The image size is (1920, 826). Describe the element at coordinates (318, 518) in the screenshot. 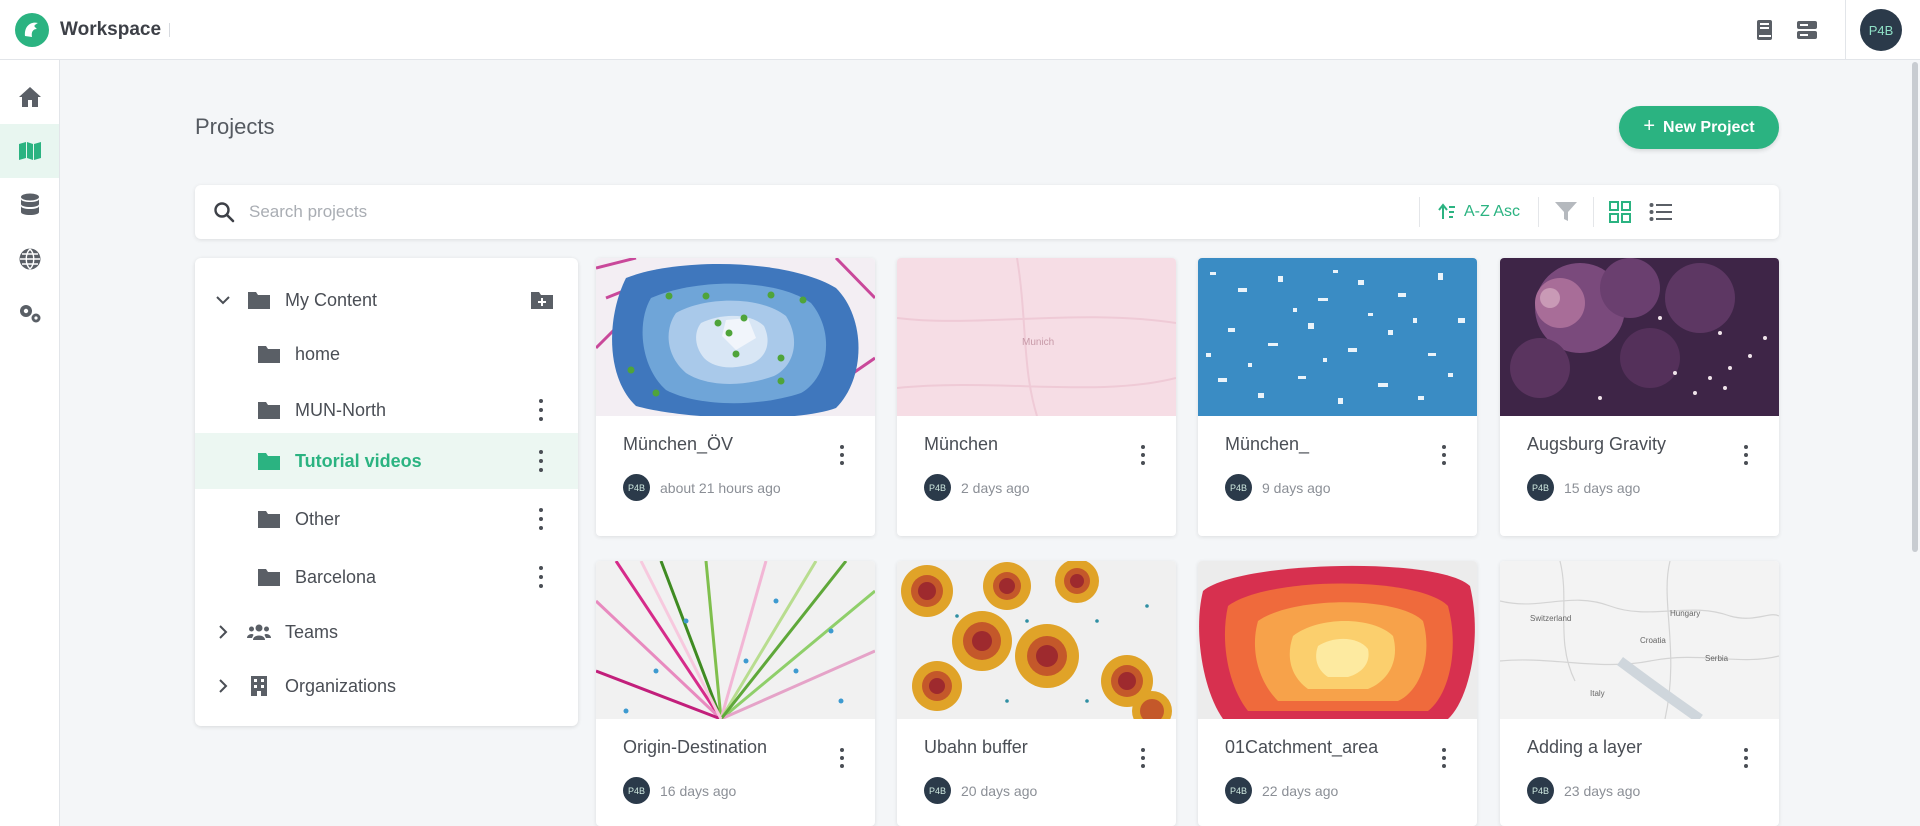

I see `folder-label: Other` at that location.